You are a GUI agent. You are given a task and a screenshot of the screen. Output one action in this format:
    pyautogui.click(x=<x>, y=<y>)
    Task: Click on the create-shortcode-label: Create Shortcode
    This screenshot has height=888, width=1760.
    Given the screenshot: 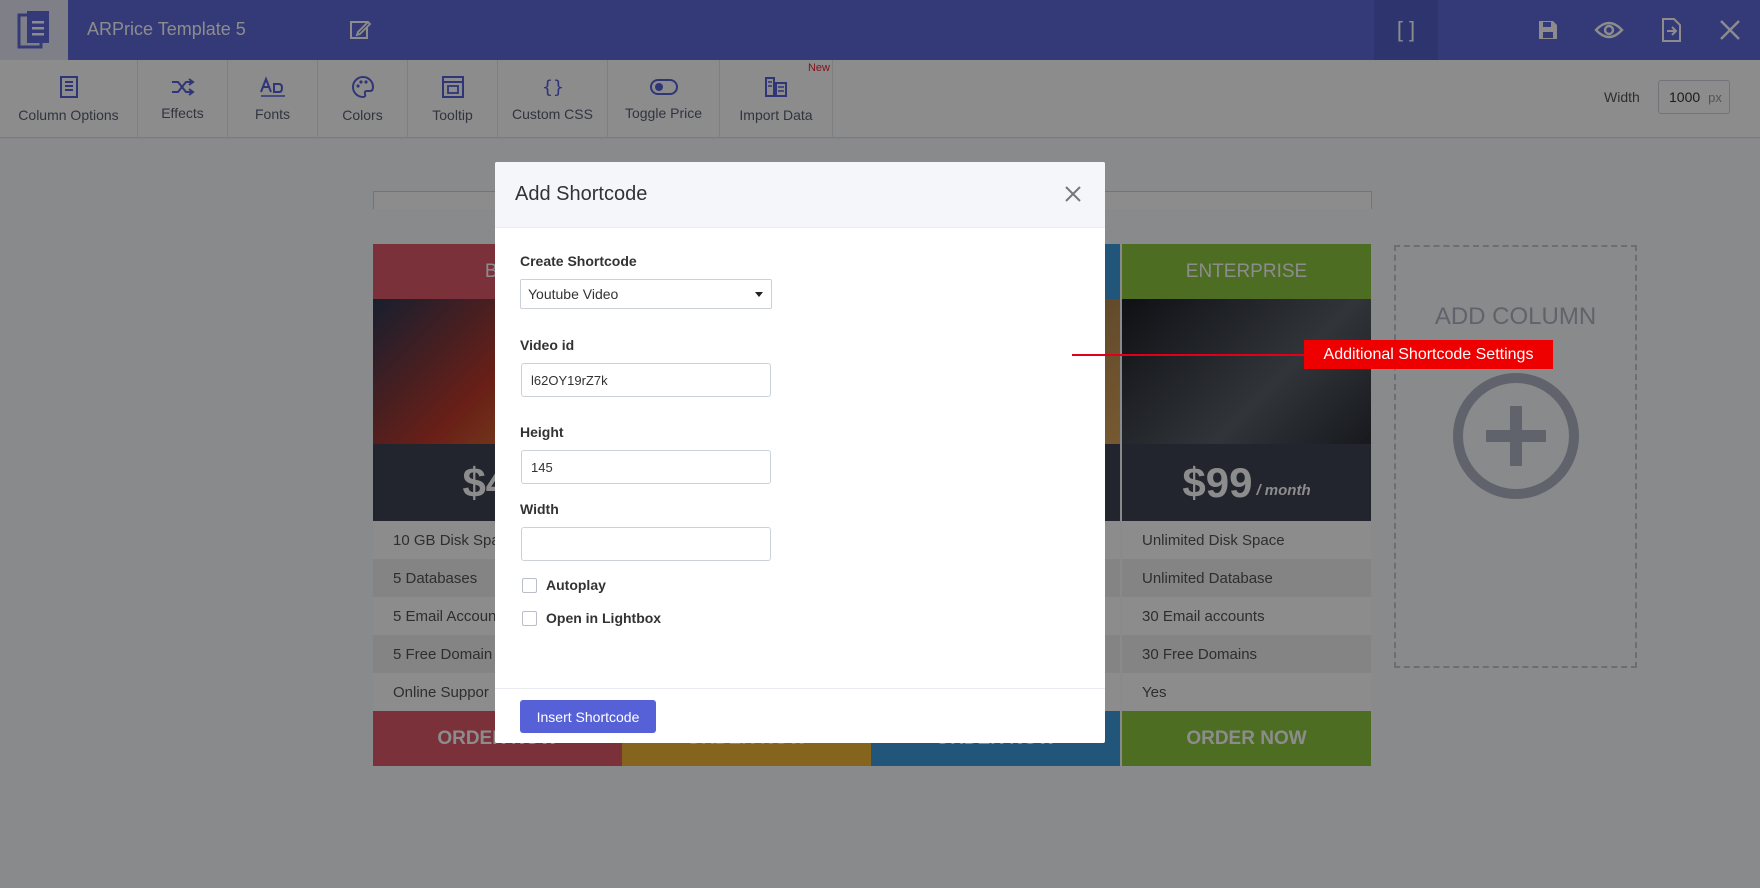 What is the action you would take?
    pyautogui.click(x=578, y=261)
    